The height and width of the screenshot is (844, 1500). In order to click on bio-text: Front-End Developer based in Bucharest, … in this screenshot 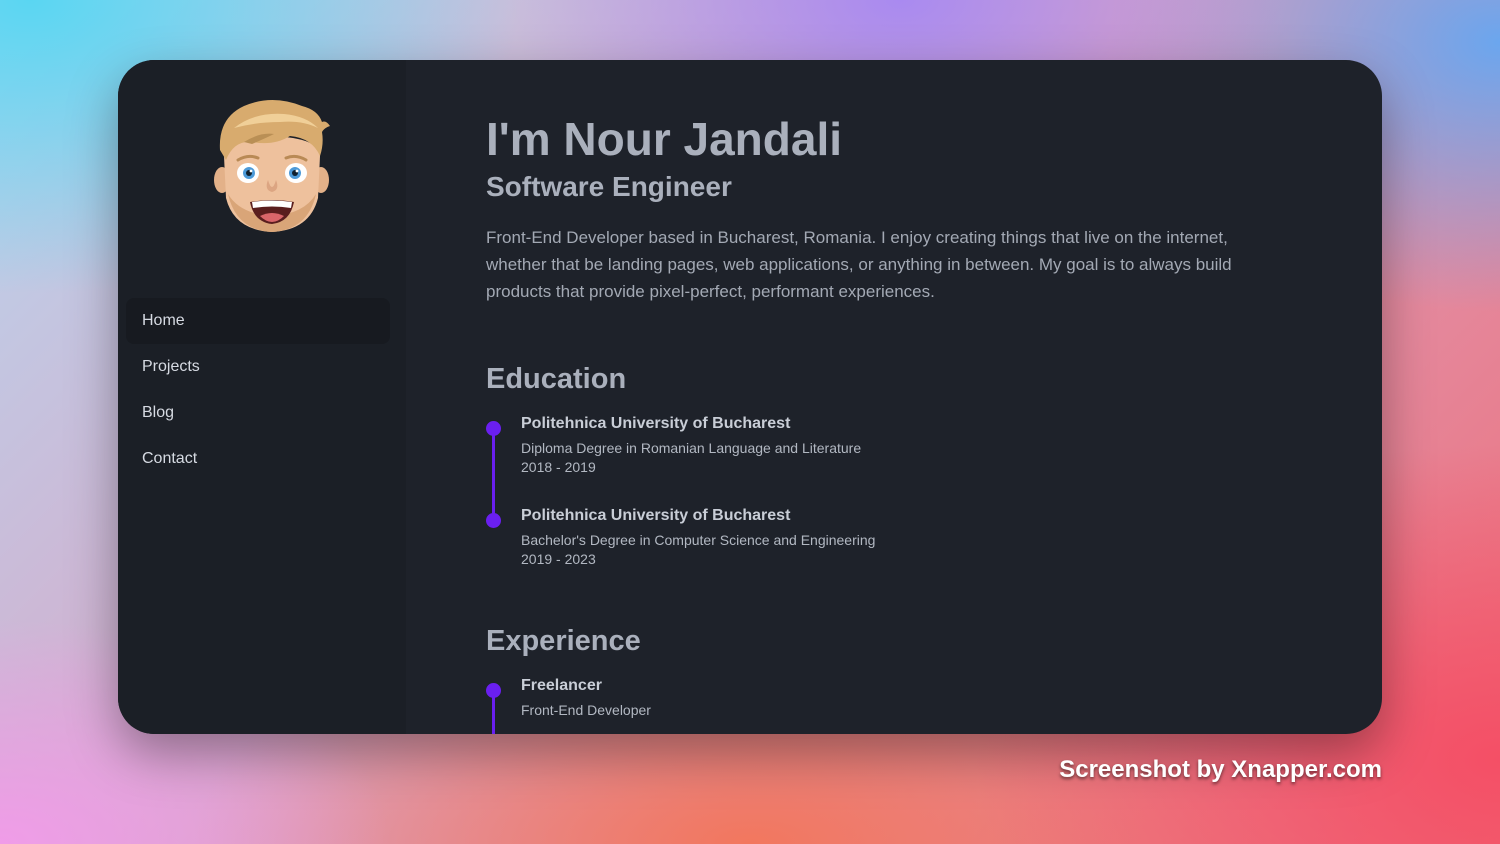, I will do `click(859, 264)`.